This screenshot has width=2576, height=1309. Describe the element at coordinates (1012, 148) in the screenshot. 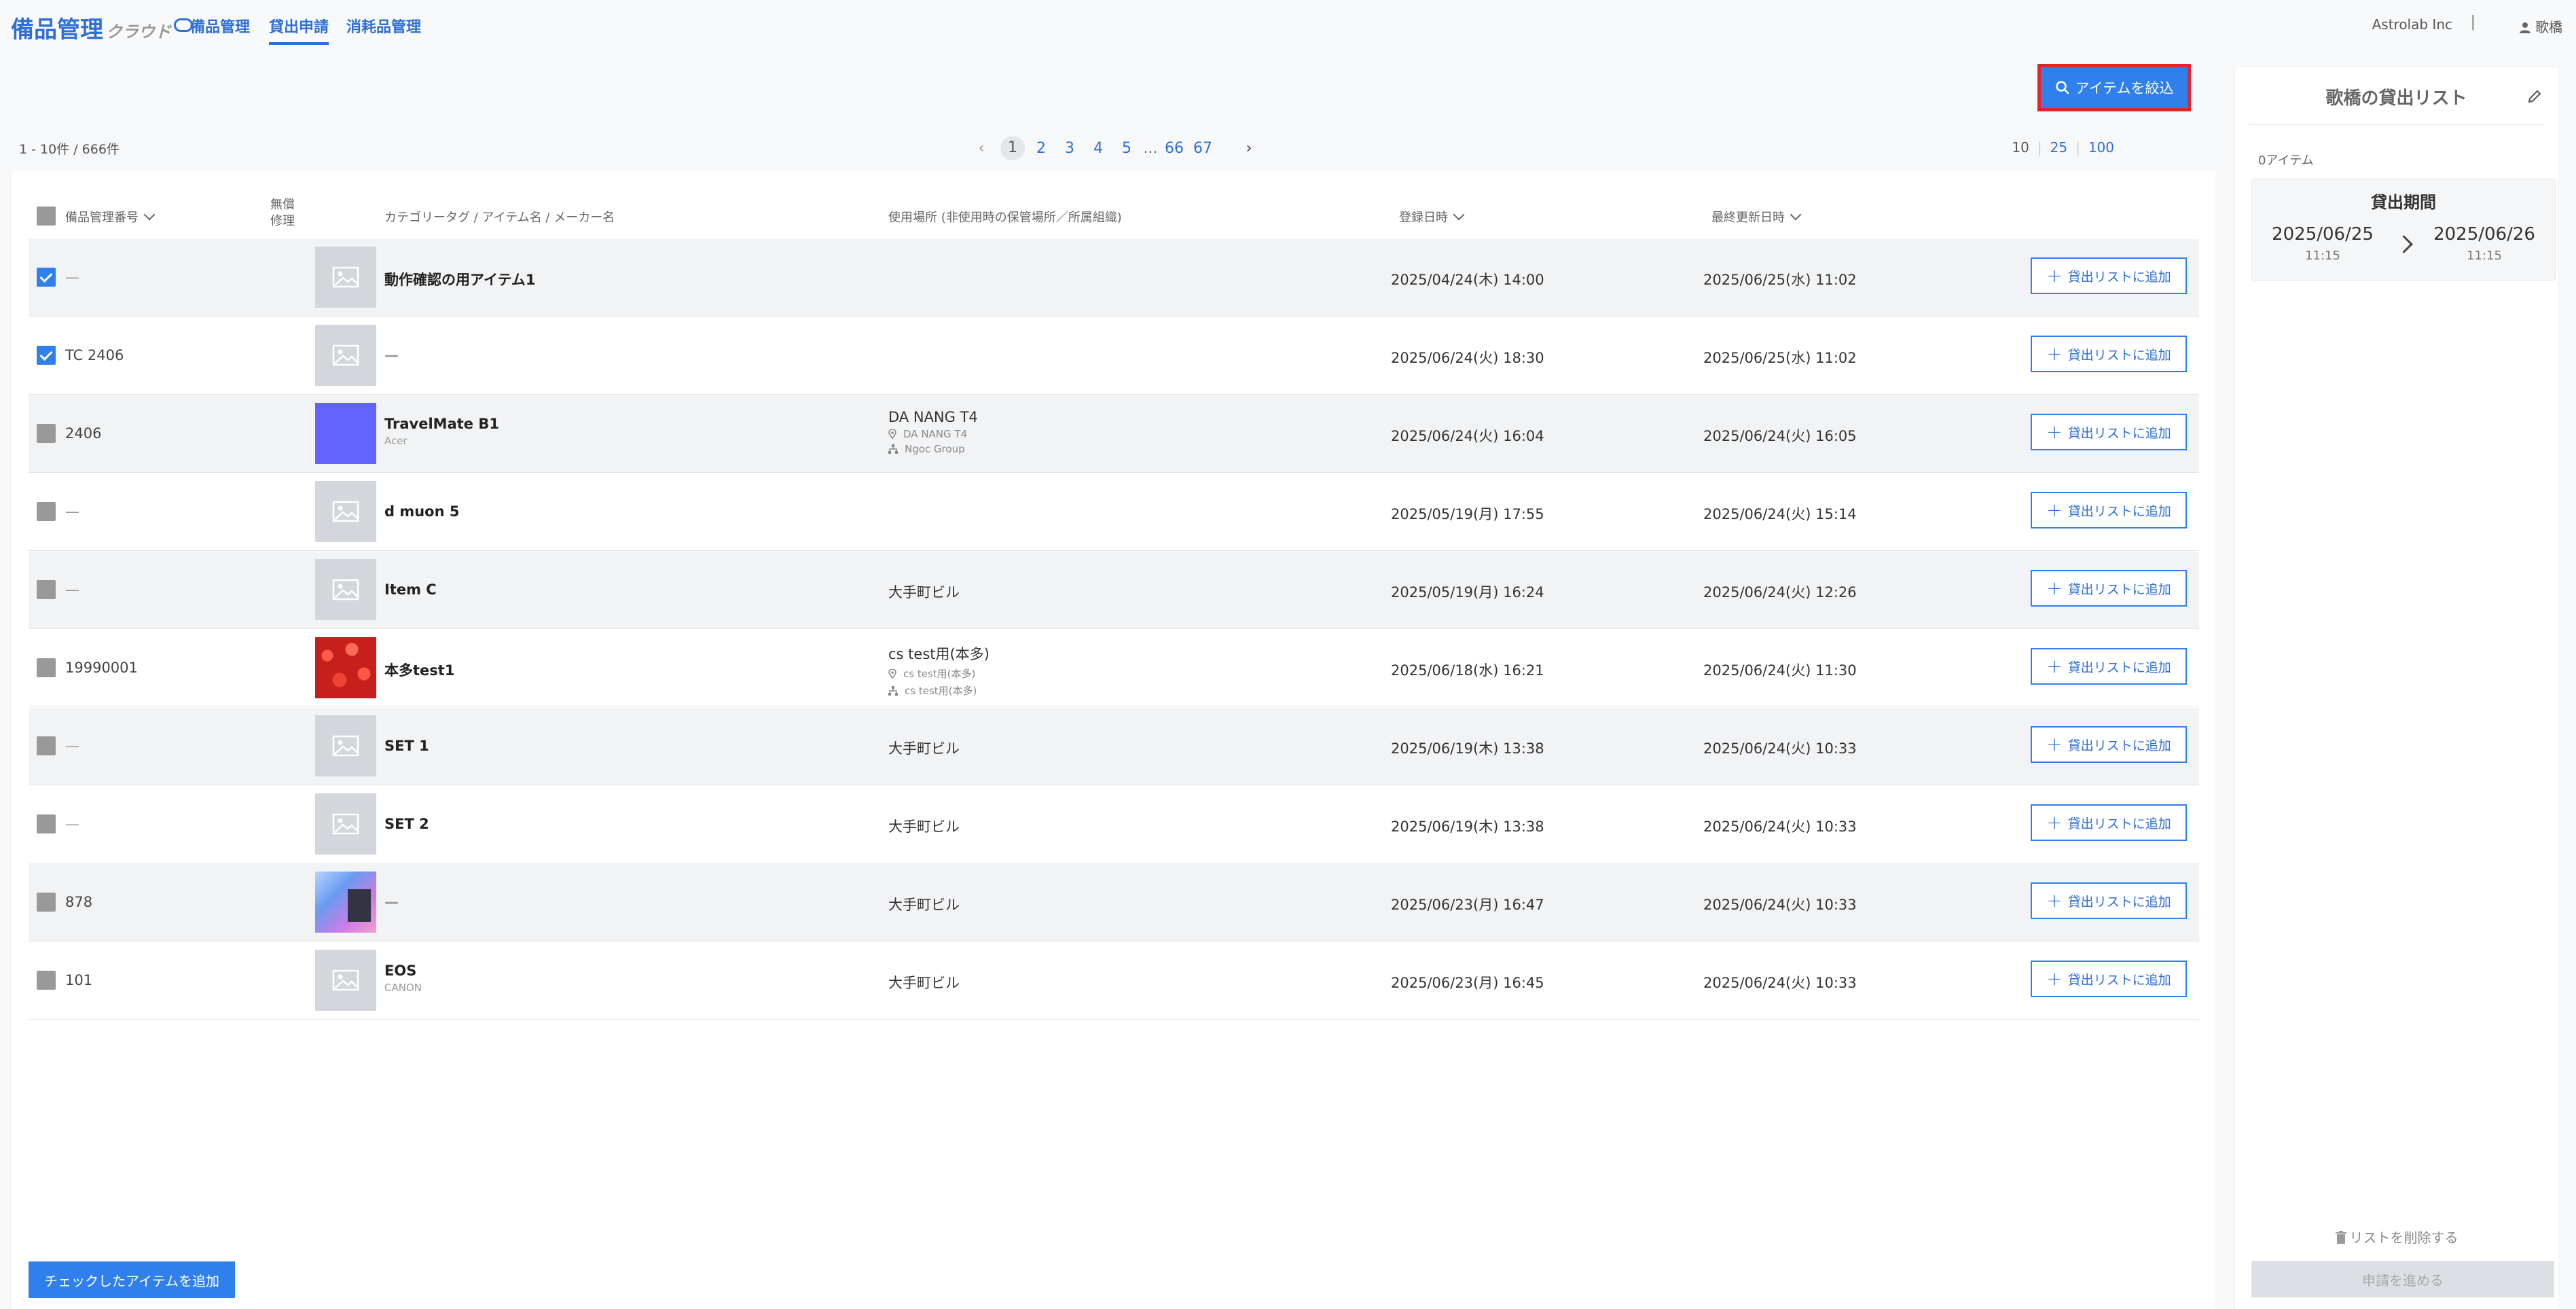

I see `page-1: 1` at that location.